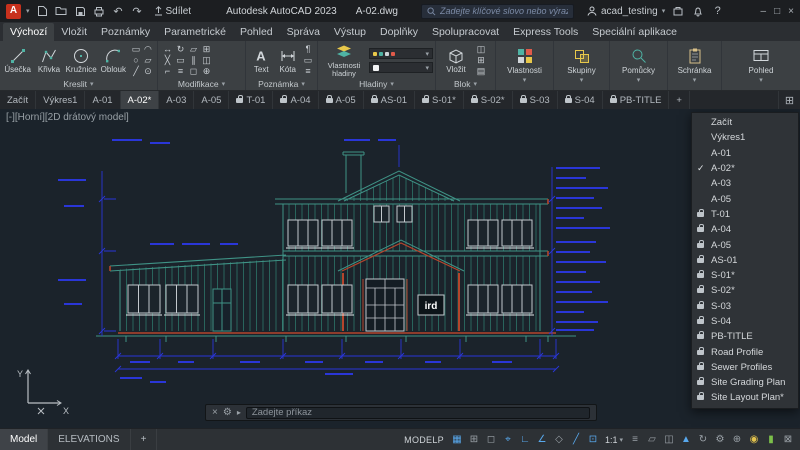 This screenshot has height=450, width=800. Describe the element at coordinates (401, 54) in the screenshot. I see `layer-state-combo: ▾` at that location.